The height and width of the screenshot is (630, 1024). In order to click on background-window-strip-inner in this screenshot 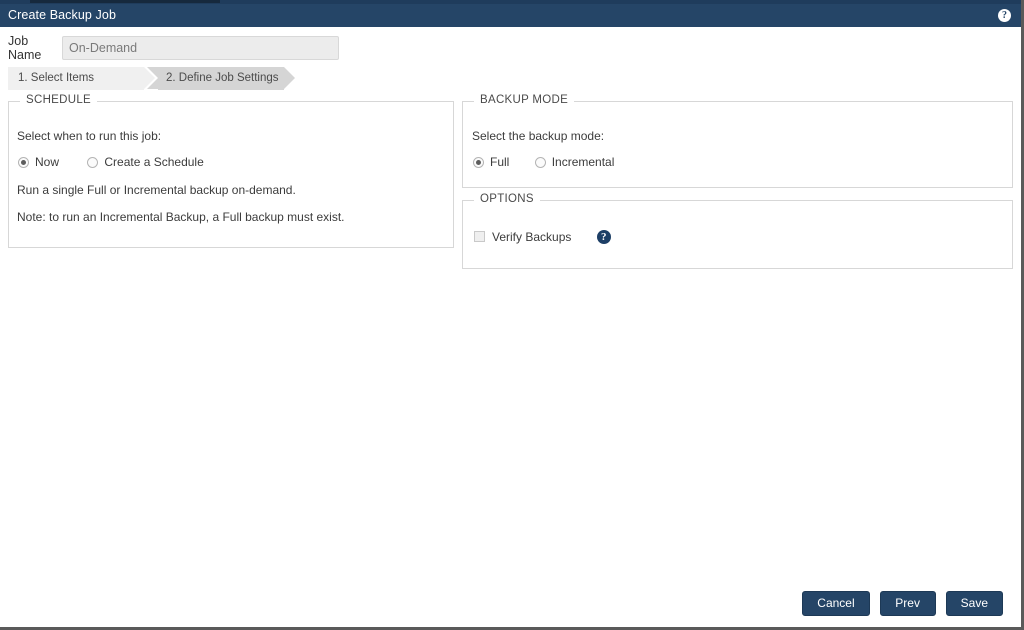, I will do `click(125, 1)`.